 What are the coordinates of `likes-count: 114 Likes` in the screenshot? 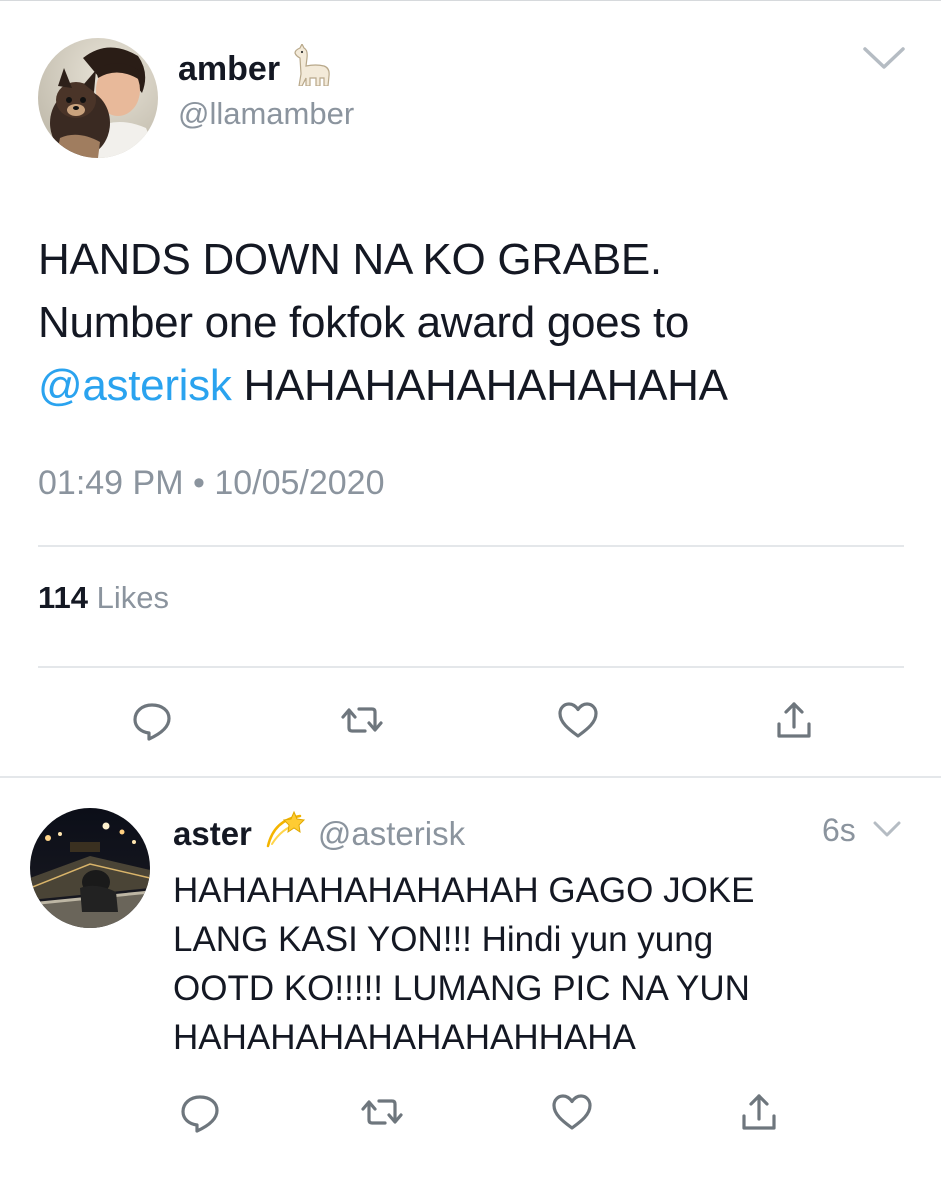 It's located at (103, 598).